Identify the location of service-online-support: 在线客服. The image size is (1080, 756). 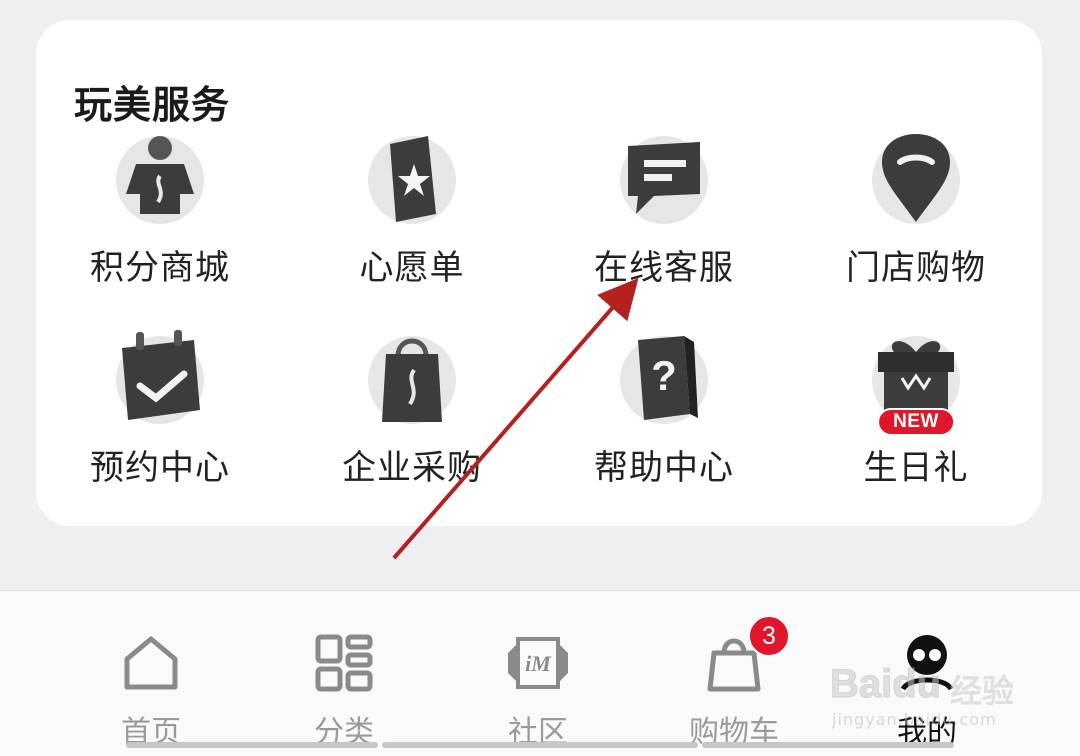
(664, 215).